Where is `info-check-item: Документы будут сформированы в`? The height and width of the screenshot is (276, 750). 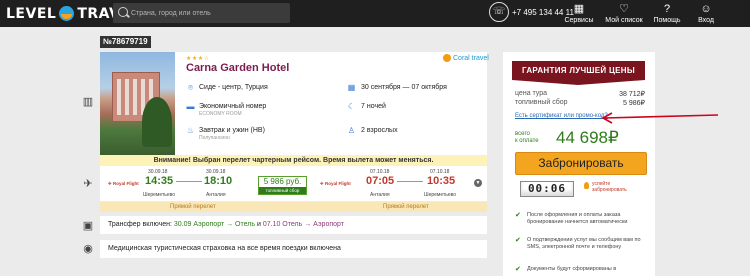 info-check-item: Документы будут сформированы в is located at coordinates (579, 269).